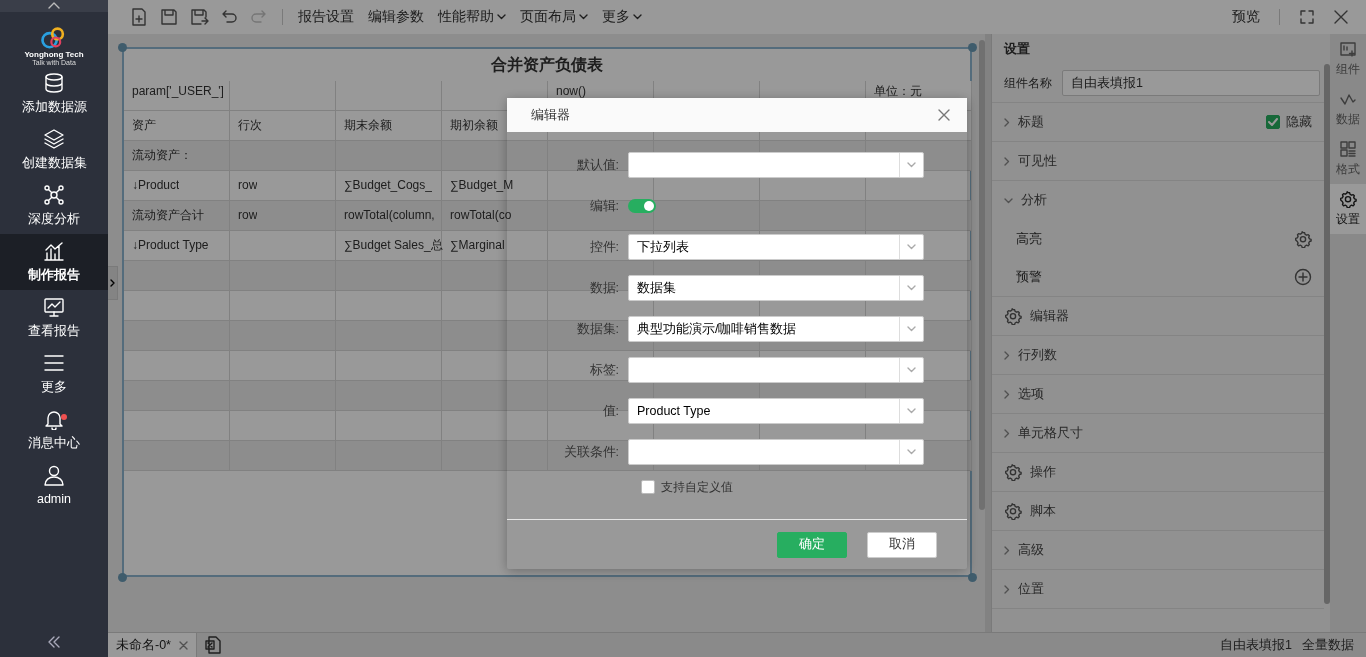 This screenshot has height=657, width=1366. I want to click on menu-item: 编辑参数, so click(396, 17).